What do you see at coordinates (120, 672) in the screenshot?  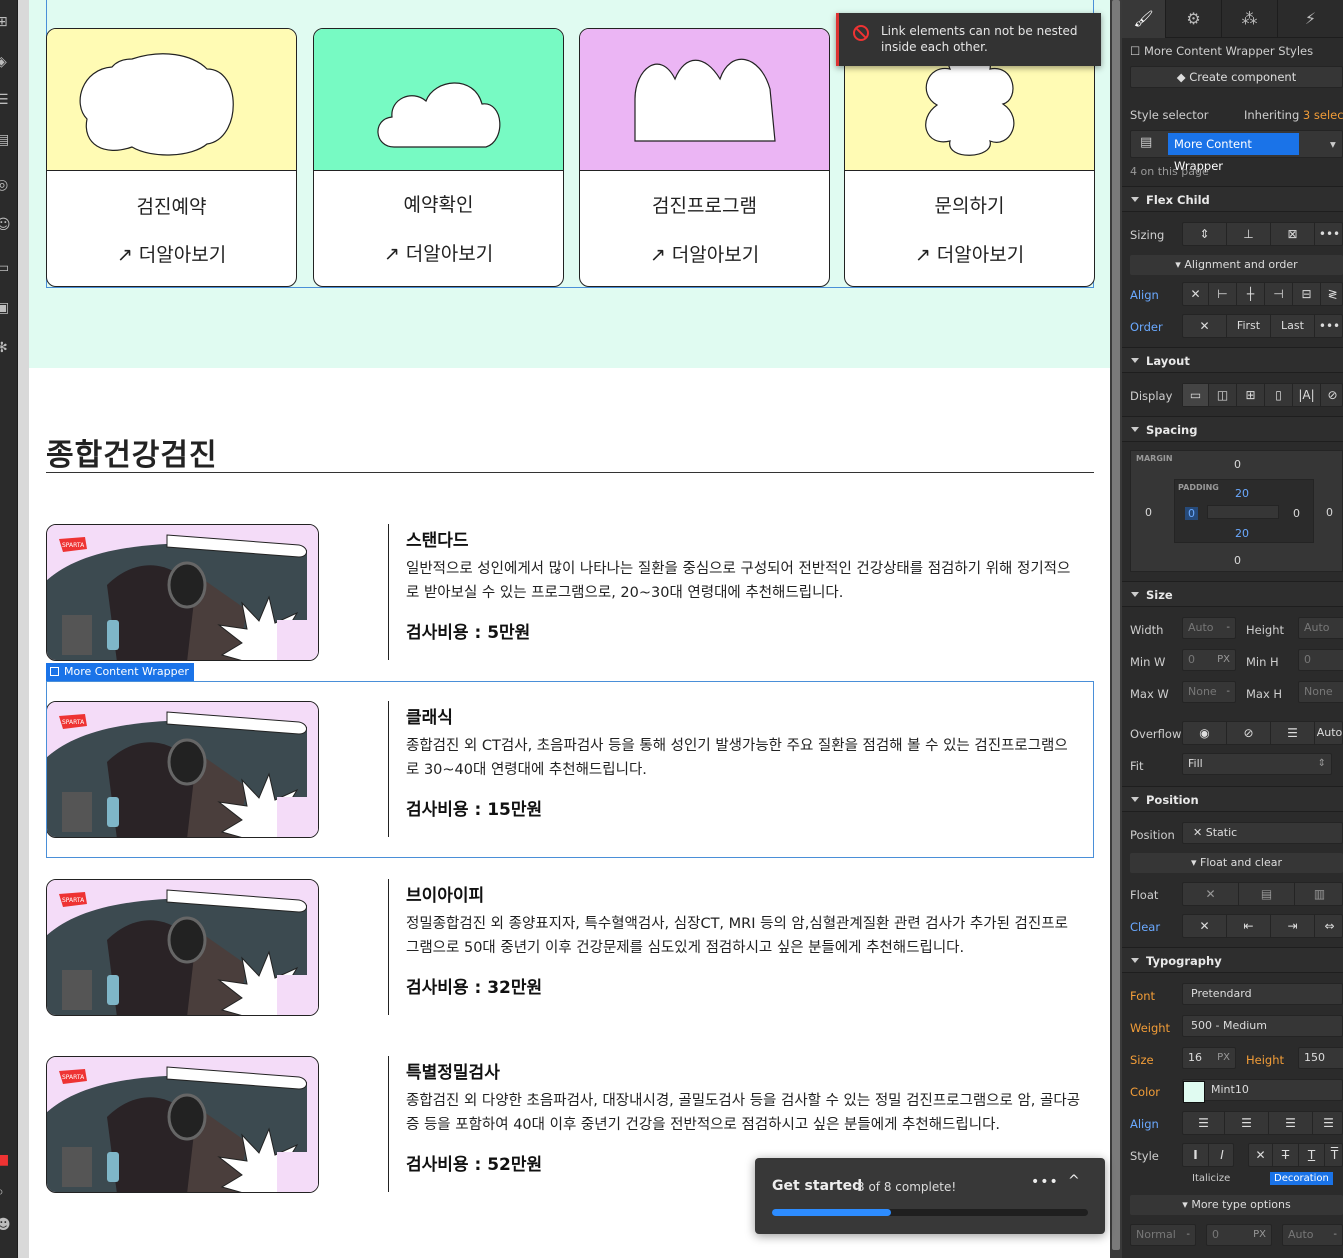 I see `selected-element-tag: More Content Wrapper` at bounding box center [120, 672].